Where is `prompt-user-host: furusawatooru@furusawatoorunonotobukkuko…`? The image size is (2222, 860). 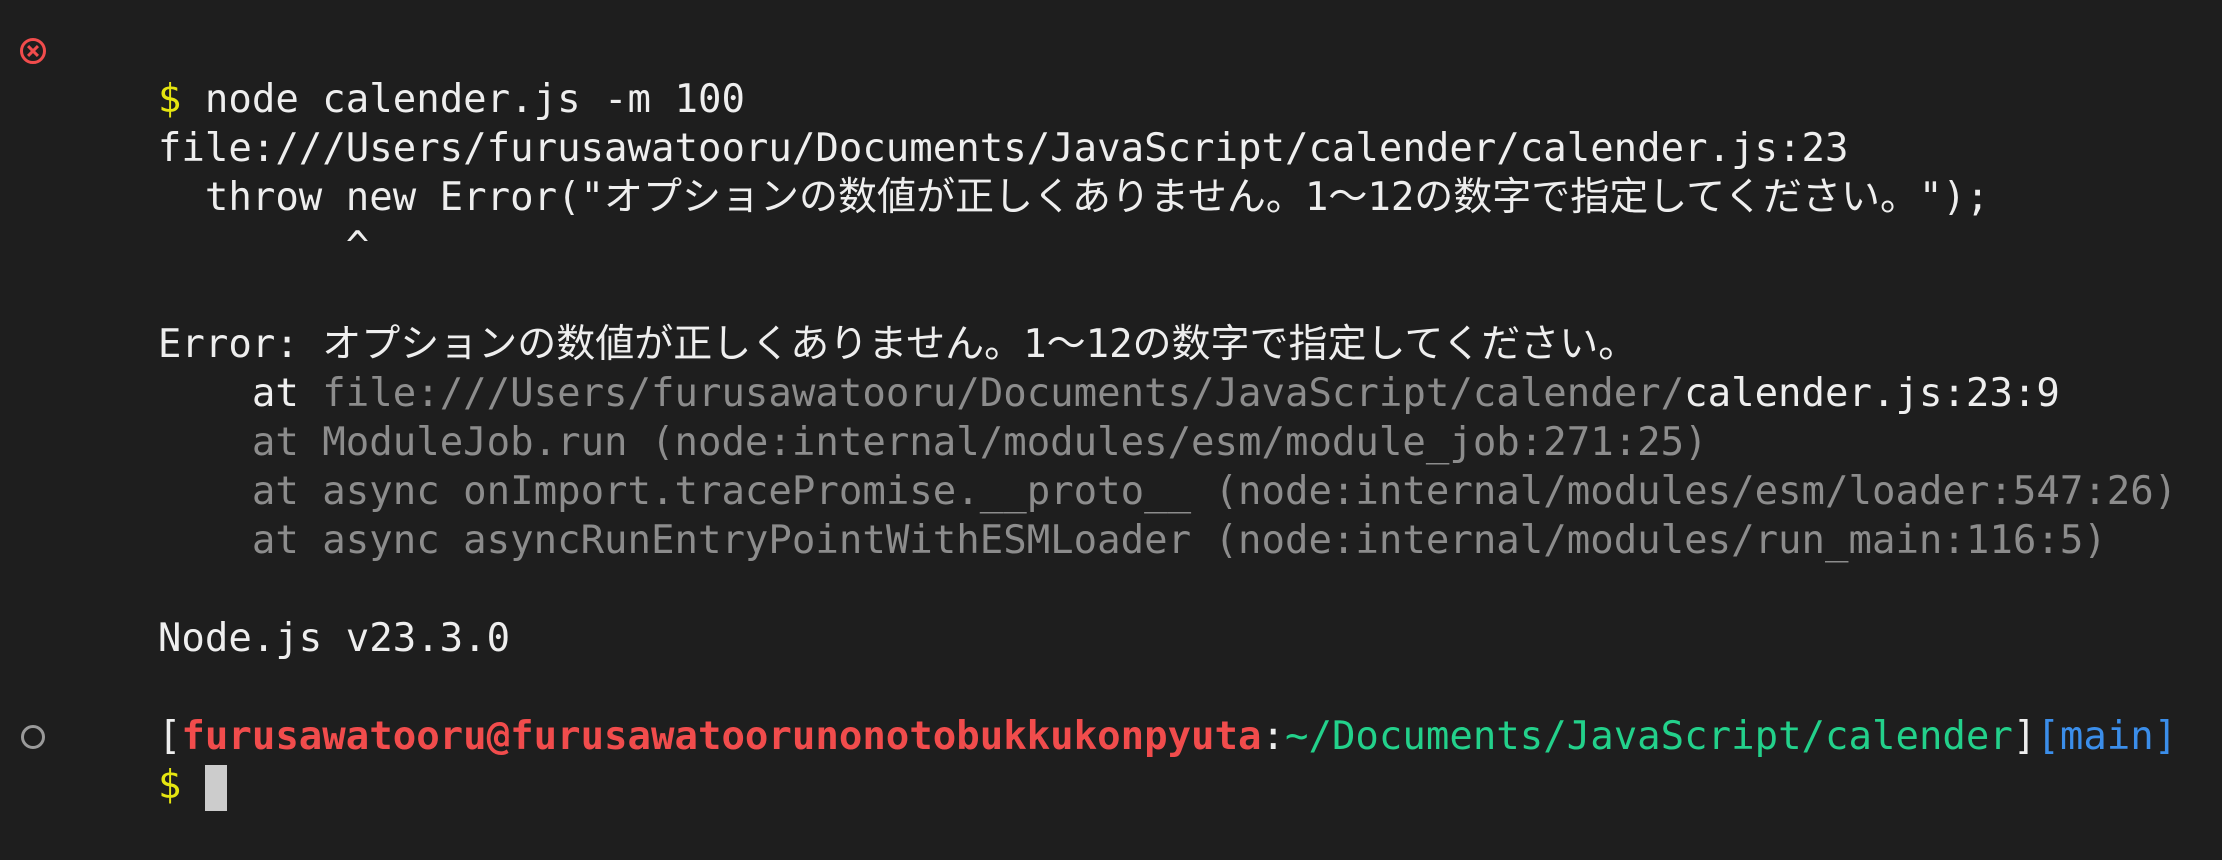 prompt-user-host: furusawatooru@furusawatoorunonotobukkuko… is located at coordinates (721, 736).